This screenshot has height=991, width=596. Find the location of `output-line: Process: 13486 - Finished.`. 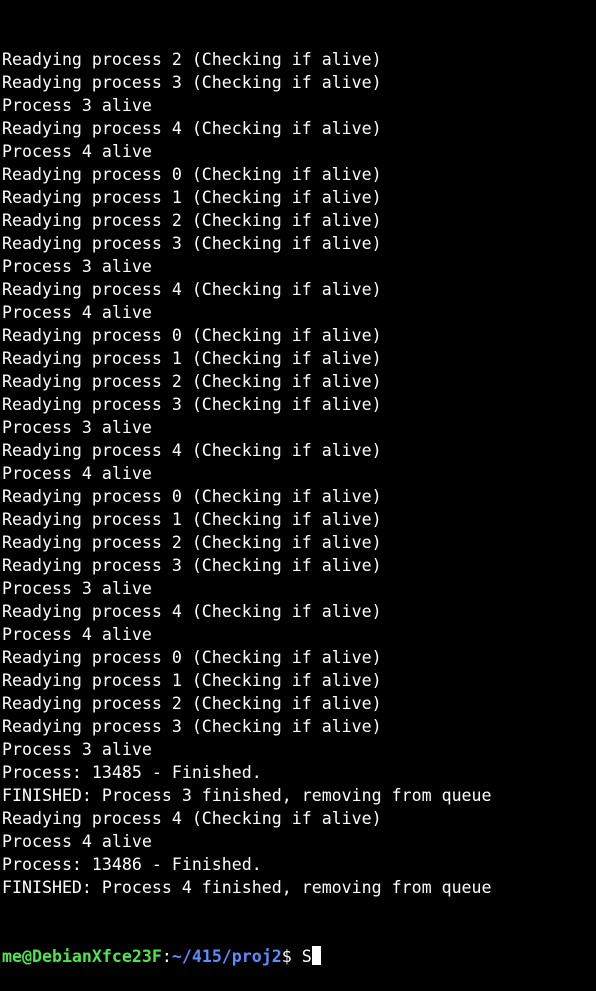

output-line: Process: 13486 - Finished. is located at coordinates (132, 864).